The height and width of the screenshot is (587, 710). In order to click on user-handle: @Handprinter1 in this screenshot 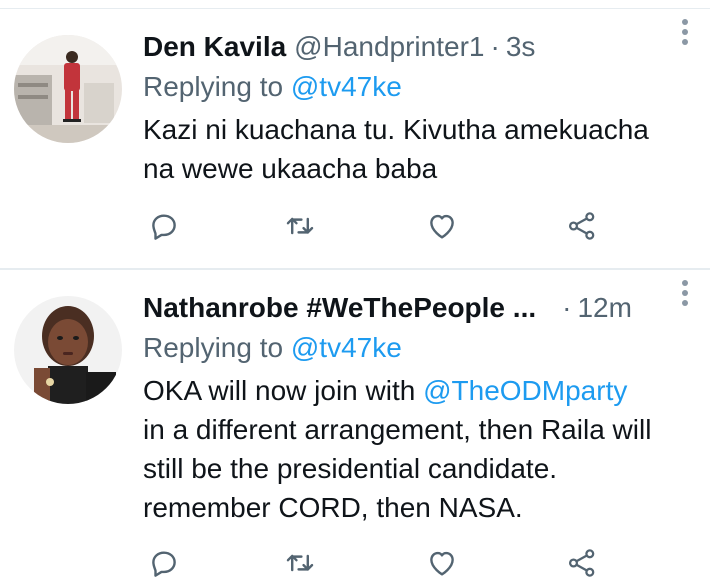, I will do `click(389, 47)`.